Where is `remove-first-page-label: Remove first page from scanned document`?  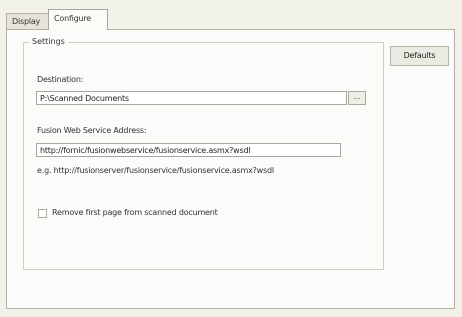 remove-first-page-label: Remove first page from scanned document is located at coordinates (135, 212).